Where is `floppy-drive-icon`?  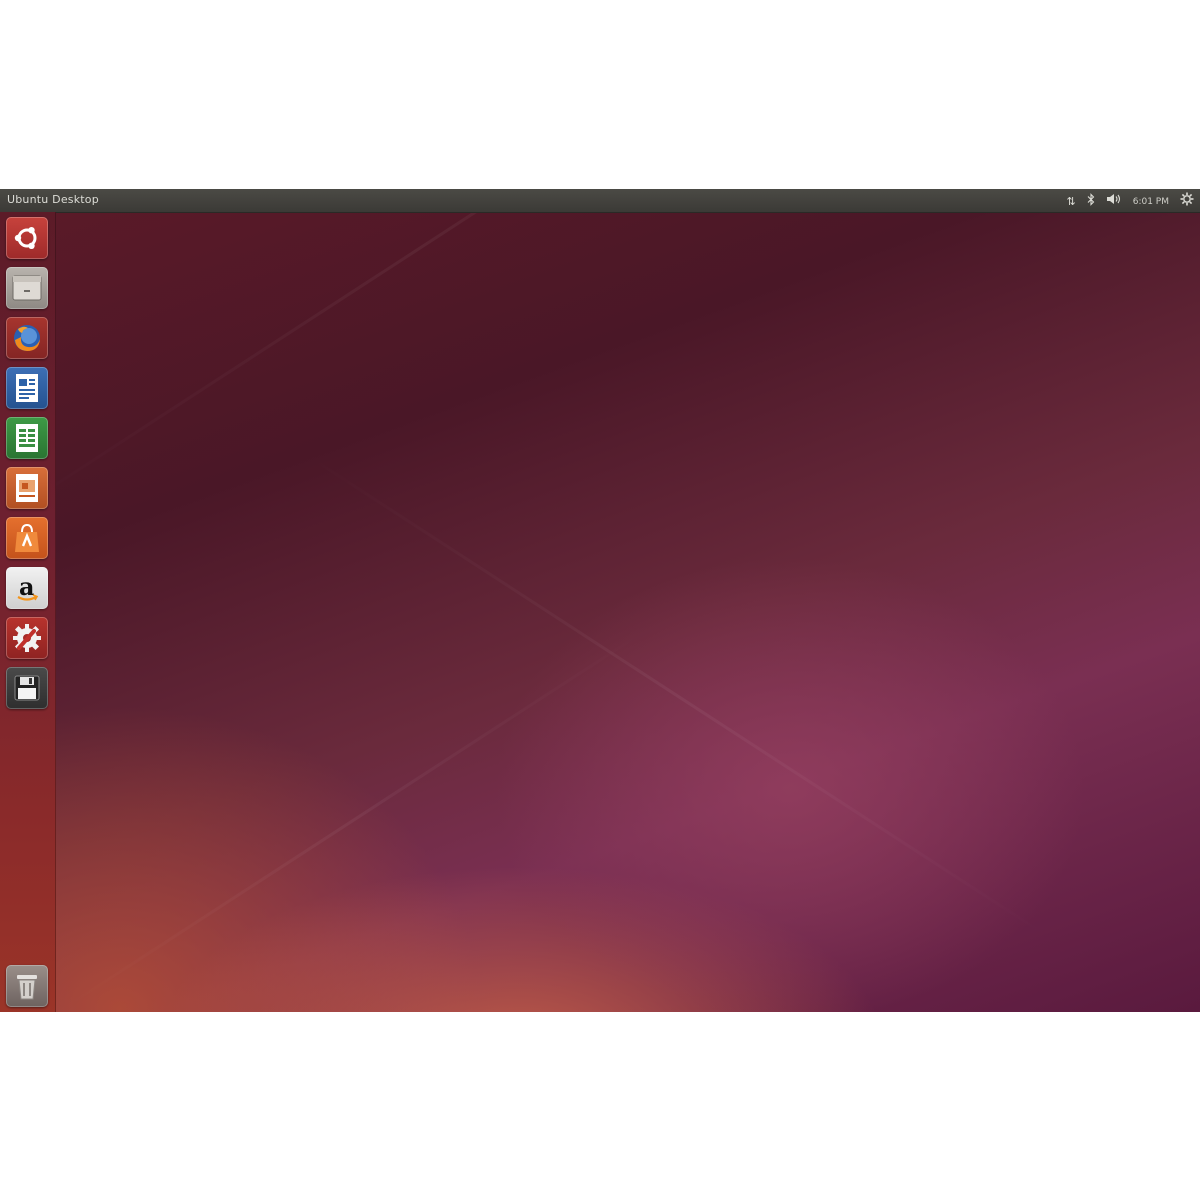
floppy-drive-icon is located at coordinates (27, 688).